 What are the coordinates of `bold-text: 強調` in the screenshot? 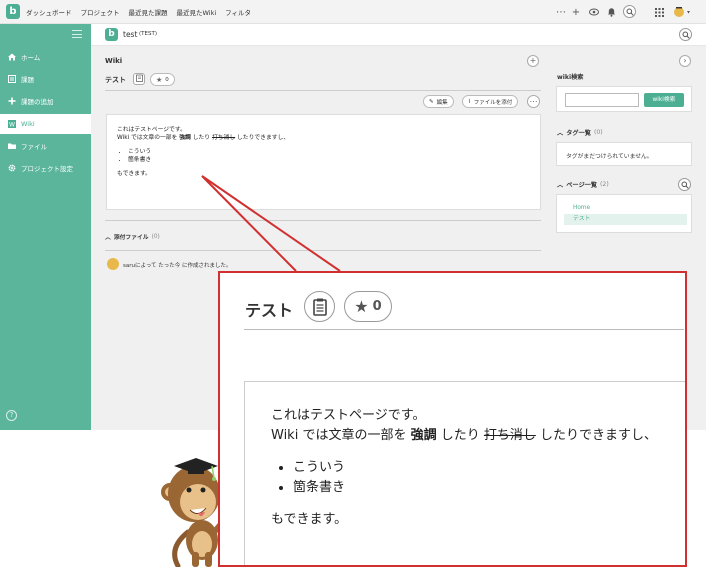 It's located at (423, 435).